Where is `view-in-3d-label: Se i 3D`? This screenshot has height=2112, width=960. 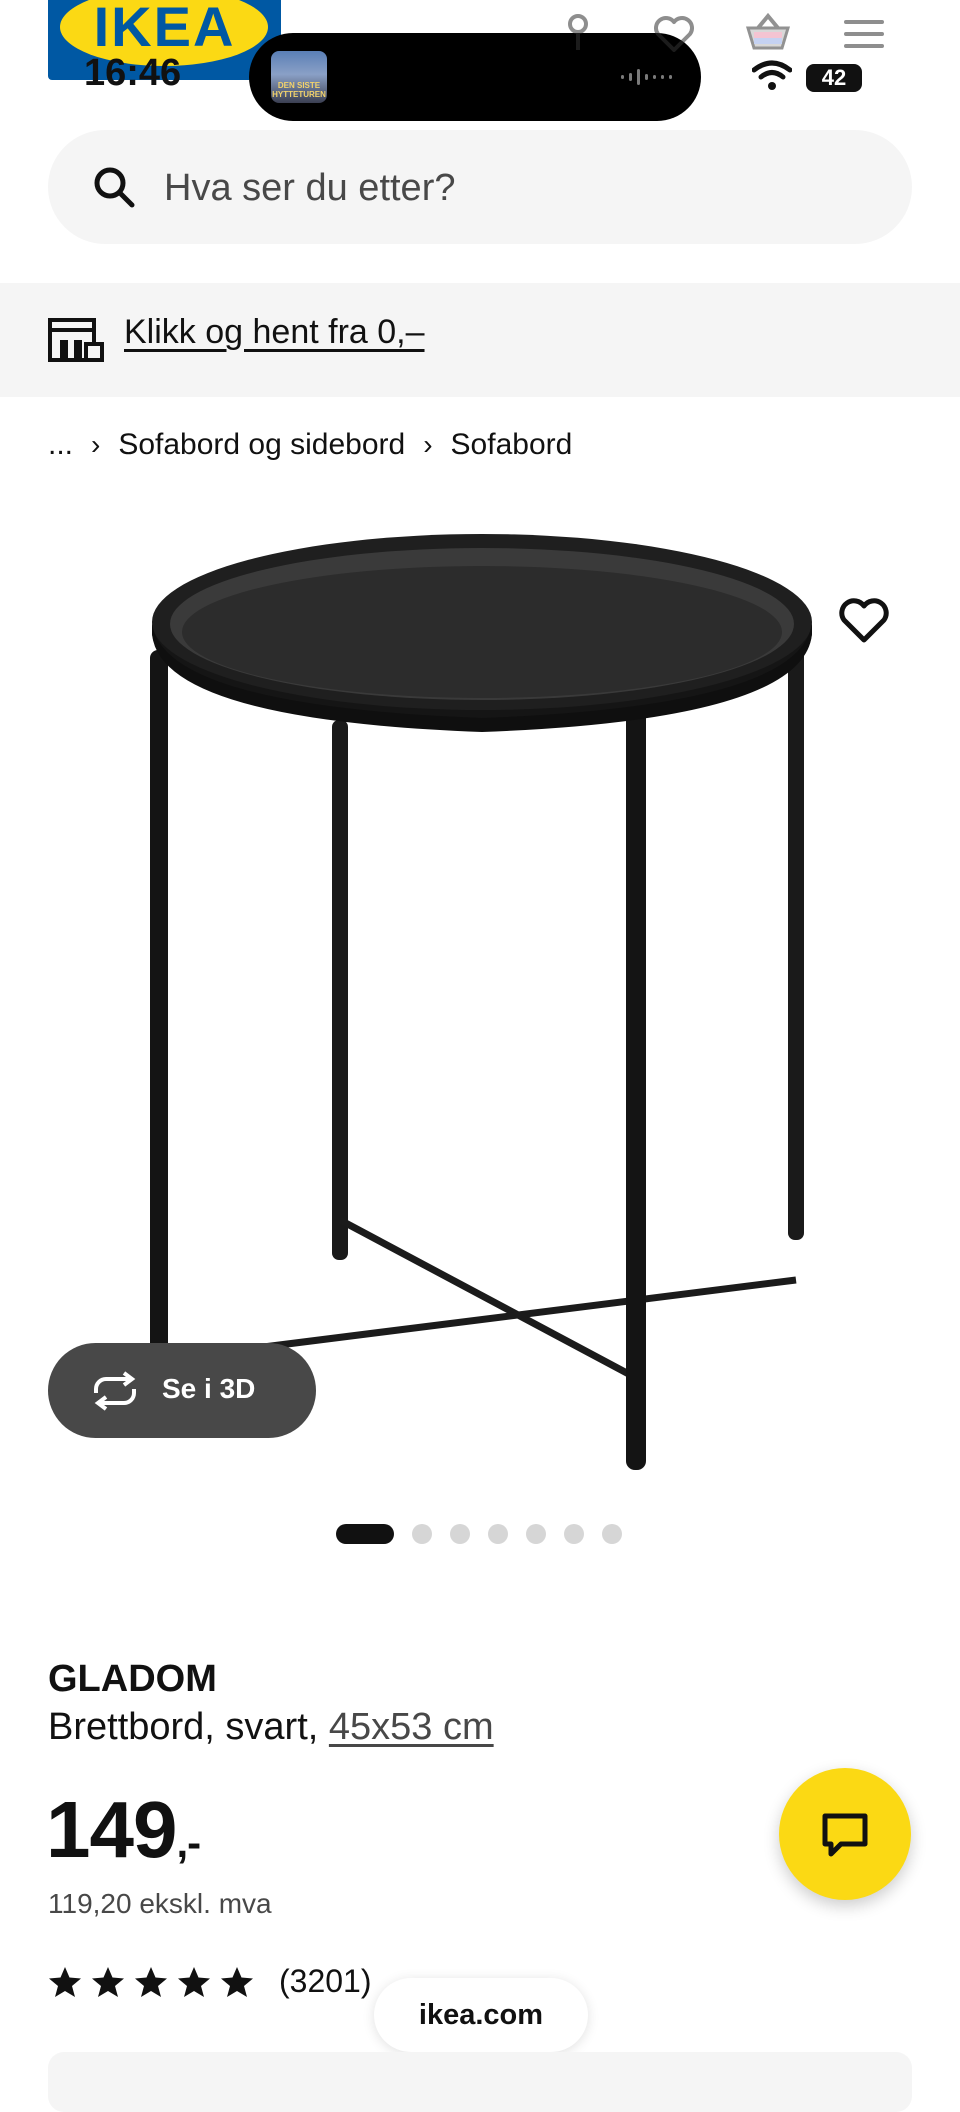 view-in-3d-label: Se i 3D is located at coordinates (209, 1388).